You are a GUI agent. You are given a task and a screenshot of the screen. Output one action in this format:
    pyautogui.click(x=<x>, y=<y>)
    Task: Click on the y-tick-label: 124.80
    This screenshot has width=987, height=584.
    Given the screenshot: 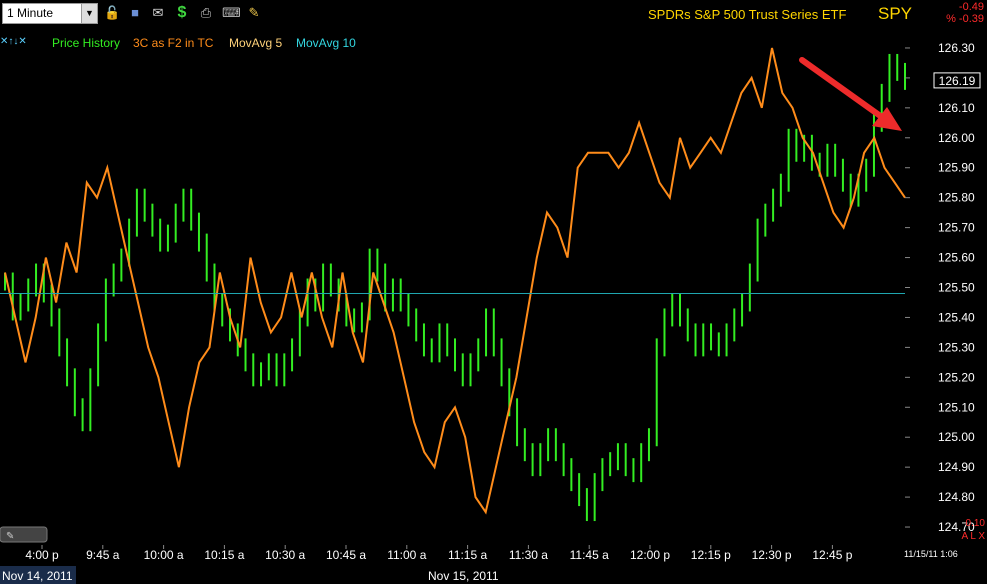 What is the action you would take?
    pyautogui.click(x=956, y=497)
    